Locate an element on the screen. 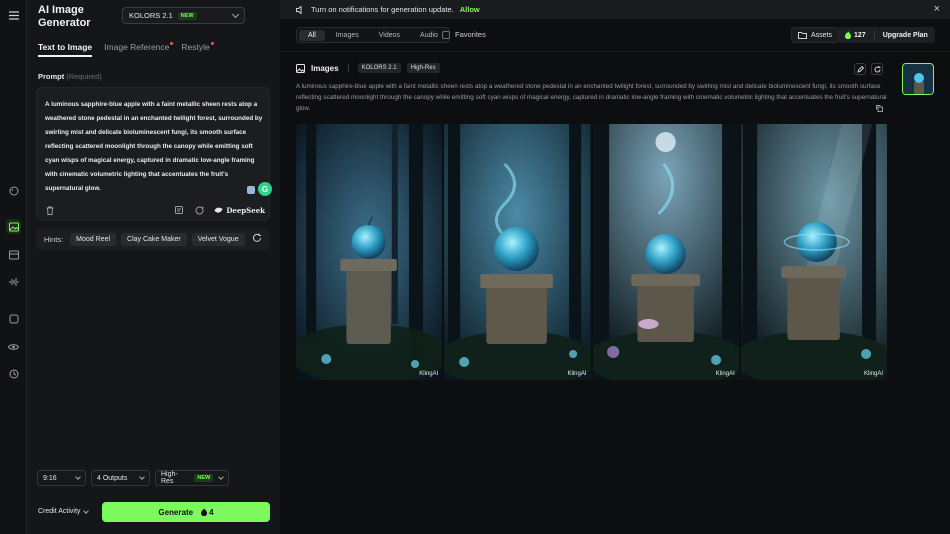 The width and height of the screenshot is (950, 534). hint-chip: Clay Cake Maker is located at coordinates (154, 239).